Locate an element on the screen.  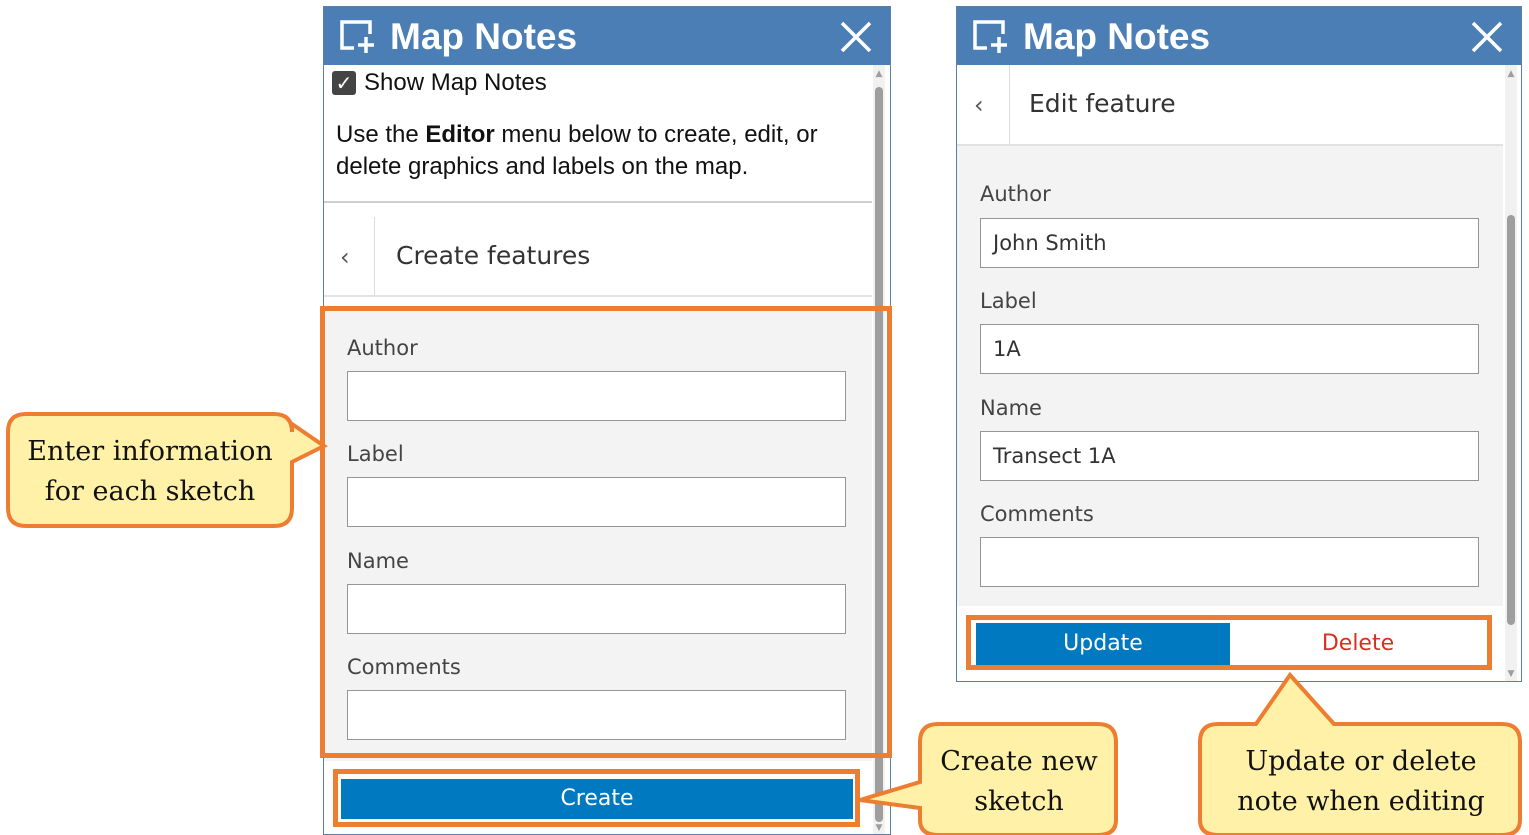
label-label: Label is located at coordinates (1008, 301).